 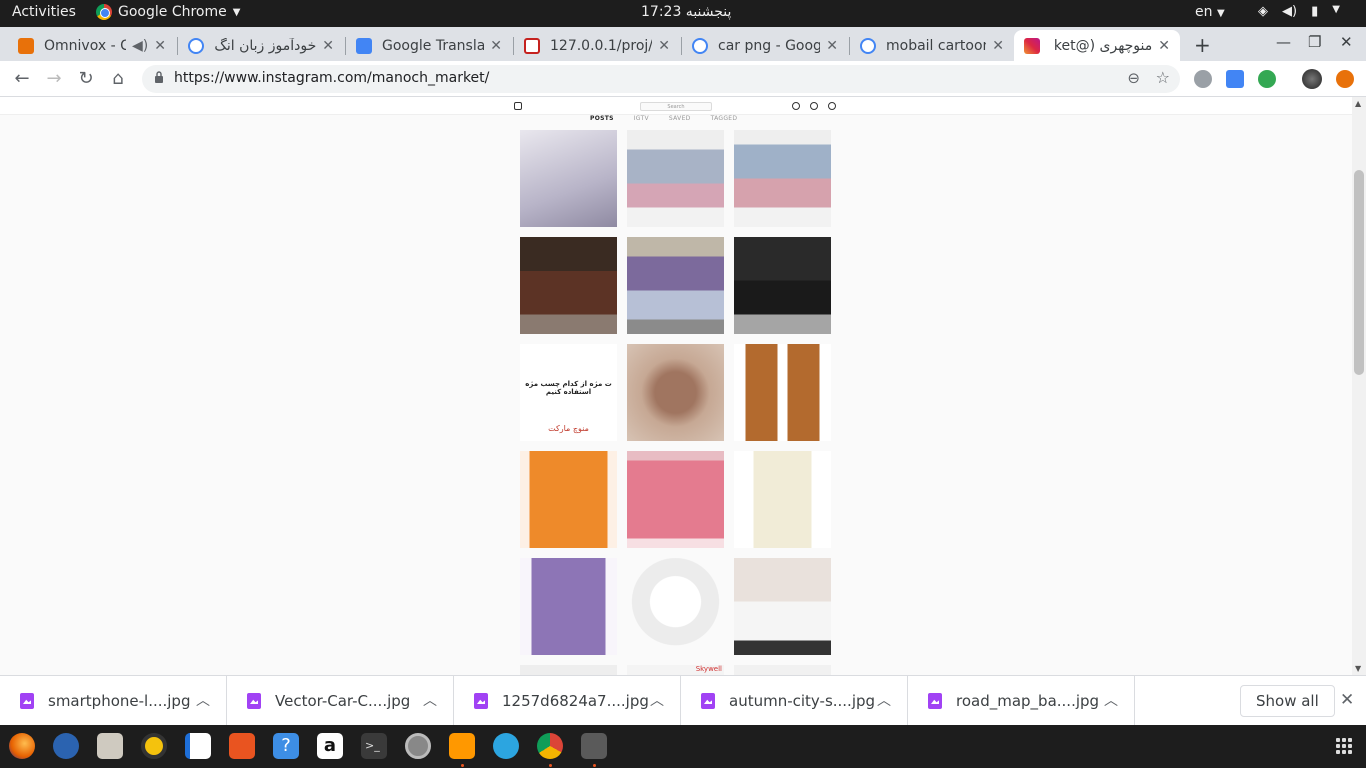 What do you see at coordinates (364, 45) in the screenshot?
I see `google-translate-favicon-icon` at bounding box center [364, 45].